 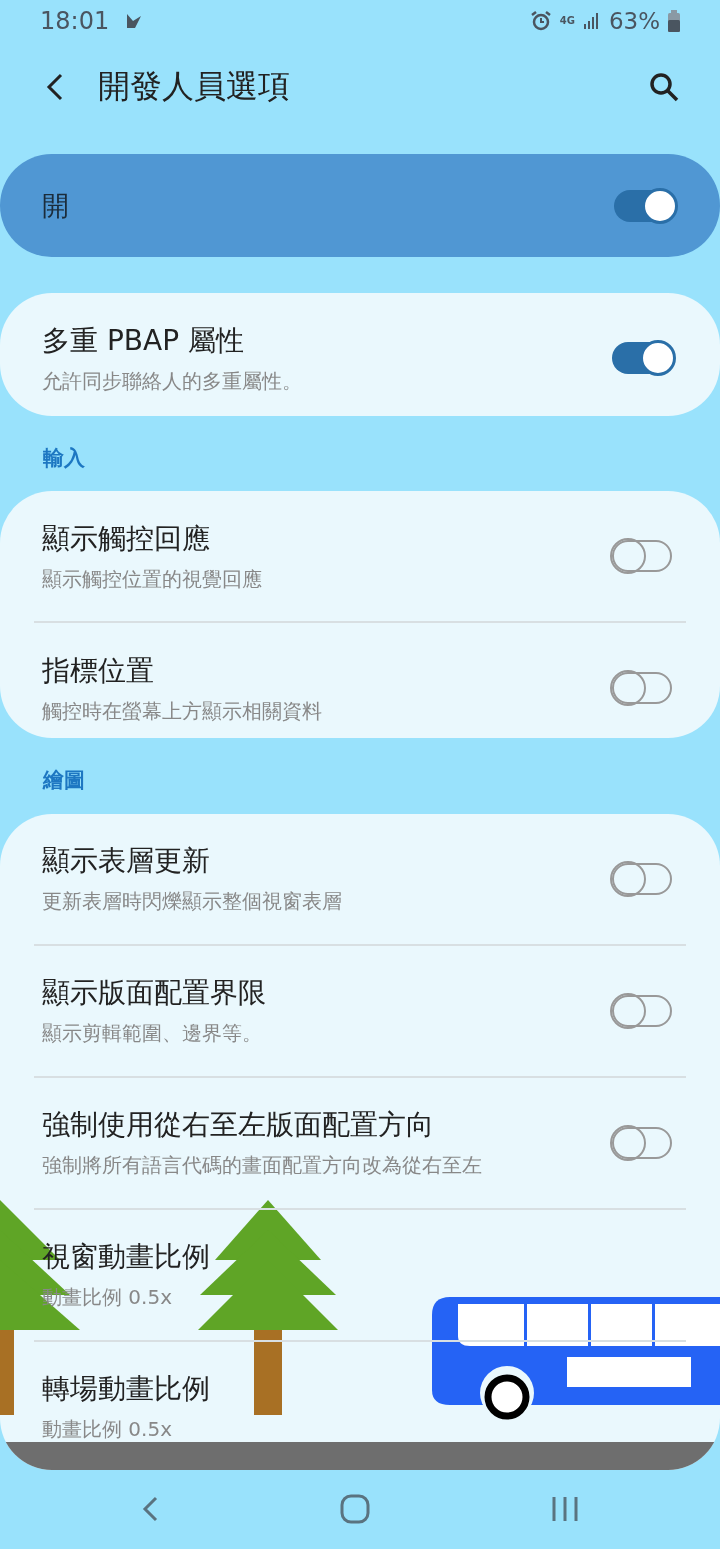 I want to click on page-title: 開發人員選項, so click(x=194, y=86).